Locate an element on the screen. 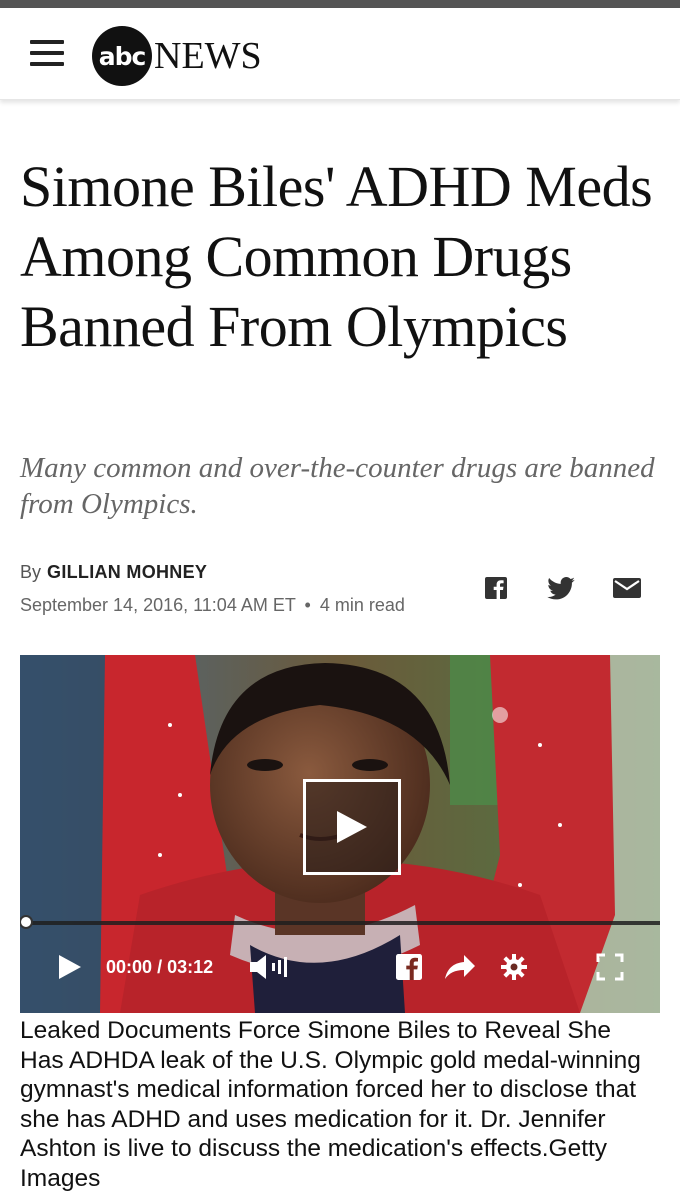 This screenshot has width=680, height=1200. fullscreen-icon is located at coordinates (610, 967).